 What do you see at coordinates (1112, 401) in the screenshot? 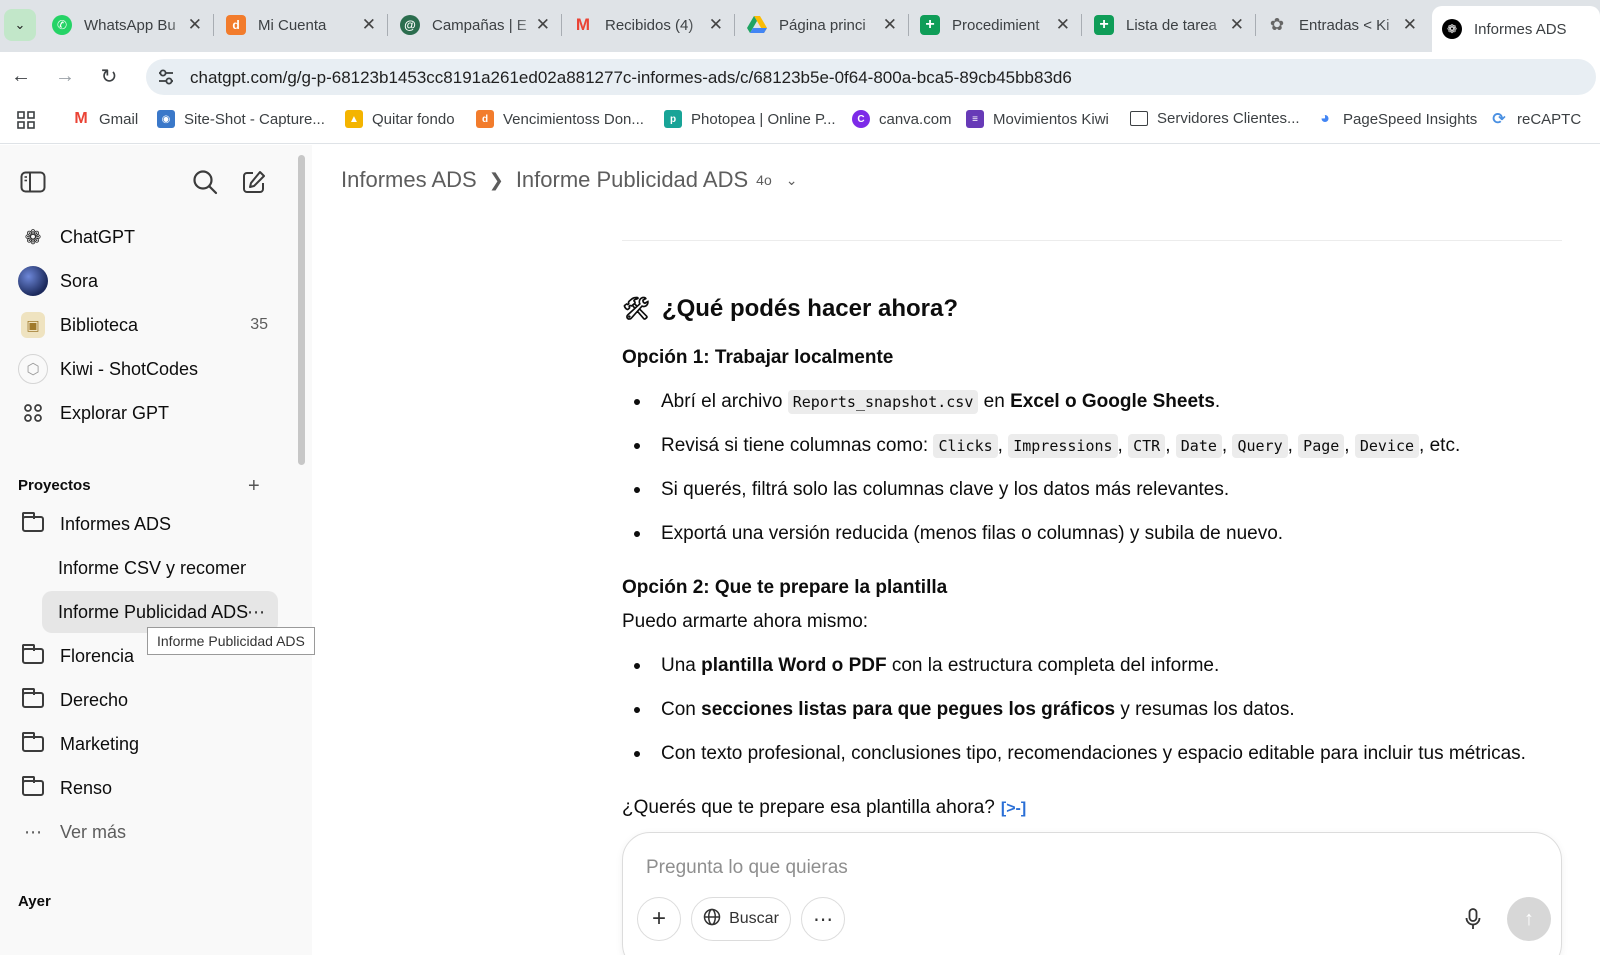
I see `bold-text: Excel o Google Sheets` at bounding box center [1112, 401].